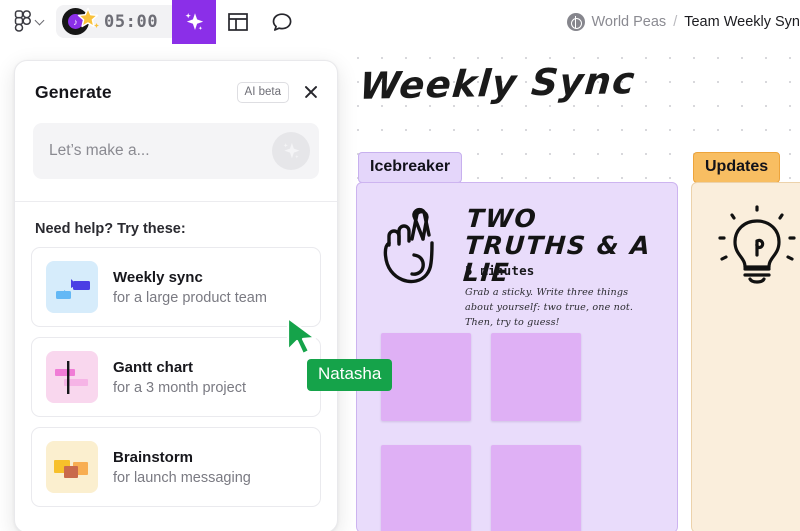 The height and width of the screenshot is (531, 800). I want to click on breadcrumb: World Peas / Team Weekly Syn, so click(683, 22).